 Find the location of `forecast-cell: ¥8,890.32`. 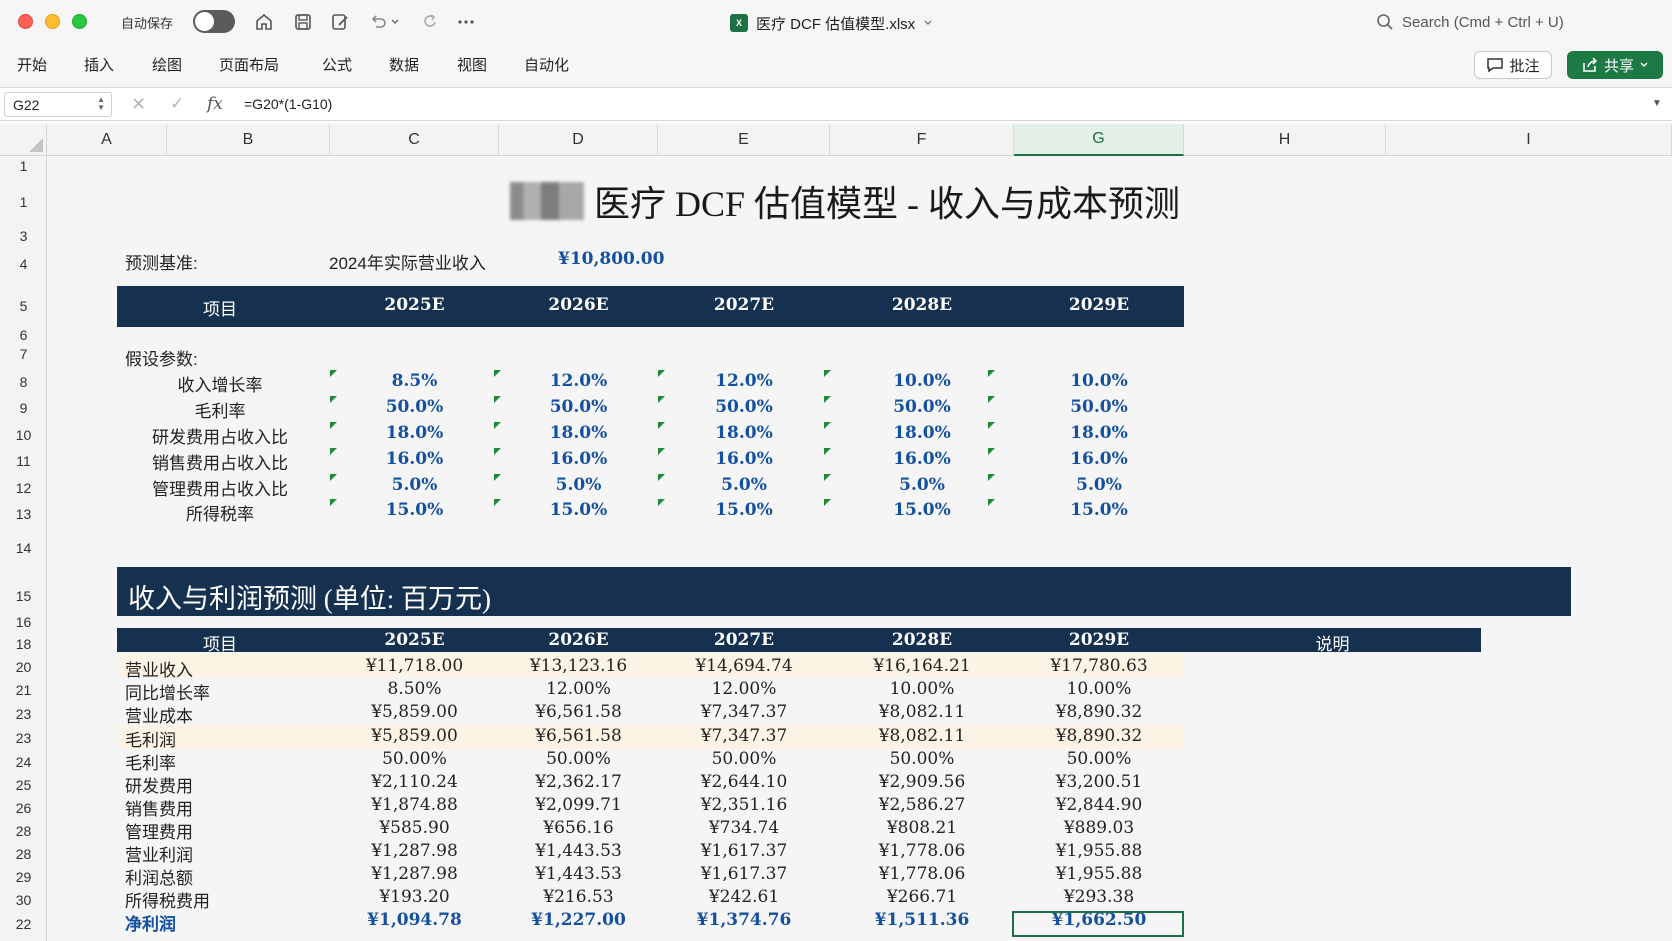

forecast-cell: ¥8,890.32 is located at coordinates (1099, 736).